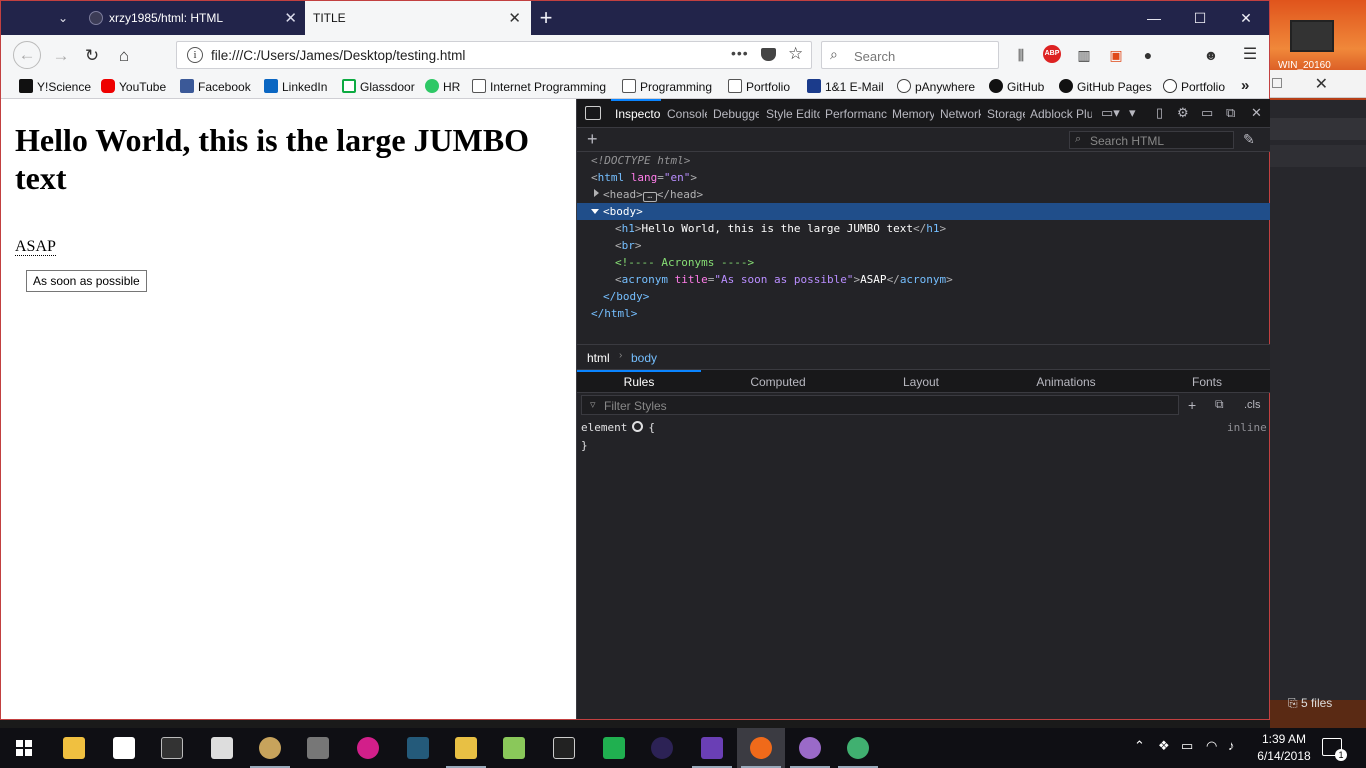  Describe the element at coordinates (124, 56) in the screenshot. I see `home-button: ⌂` at that location.